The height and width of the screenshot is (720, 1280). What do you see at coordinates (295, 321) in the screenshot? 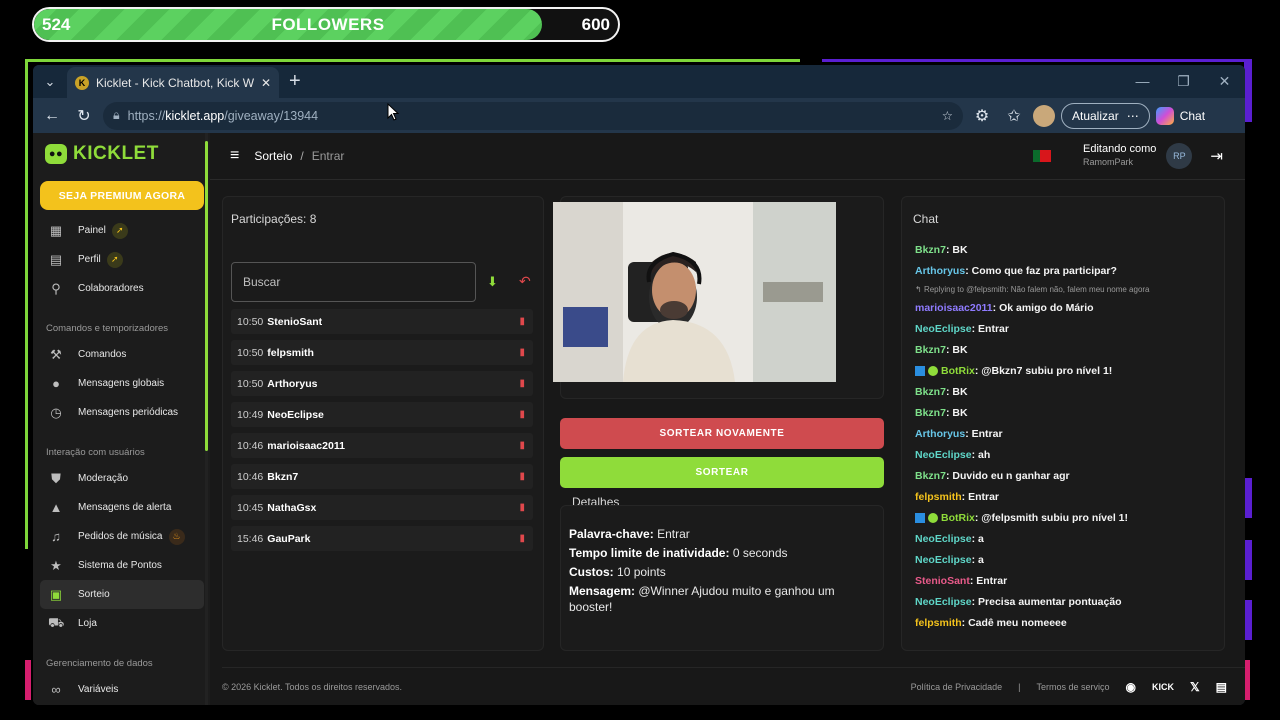
I see `participant-name: StenioSant` at bounding box center [295, 321].